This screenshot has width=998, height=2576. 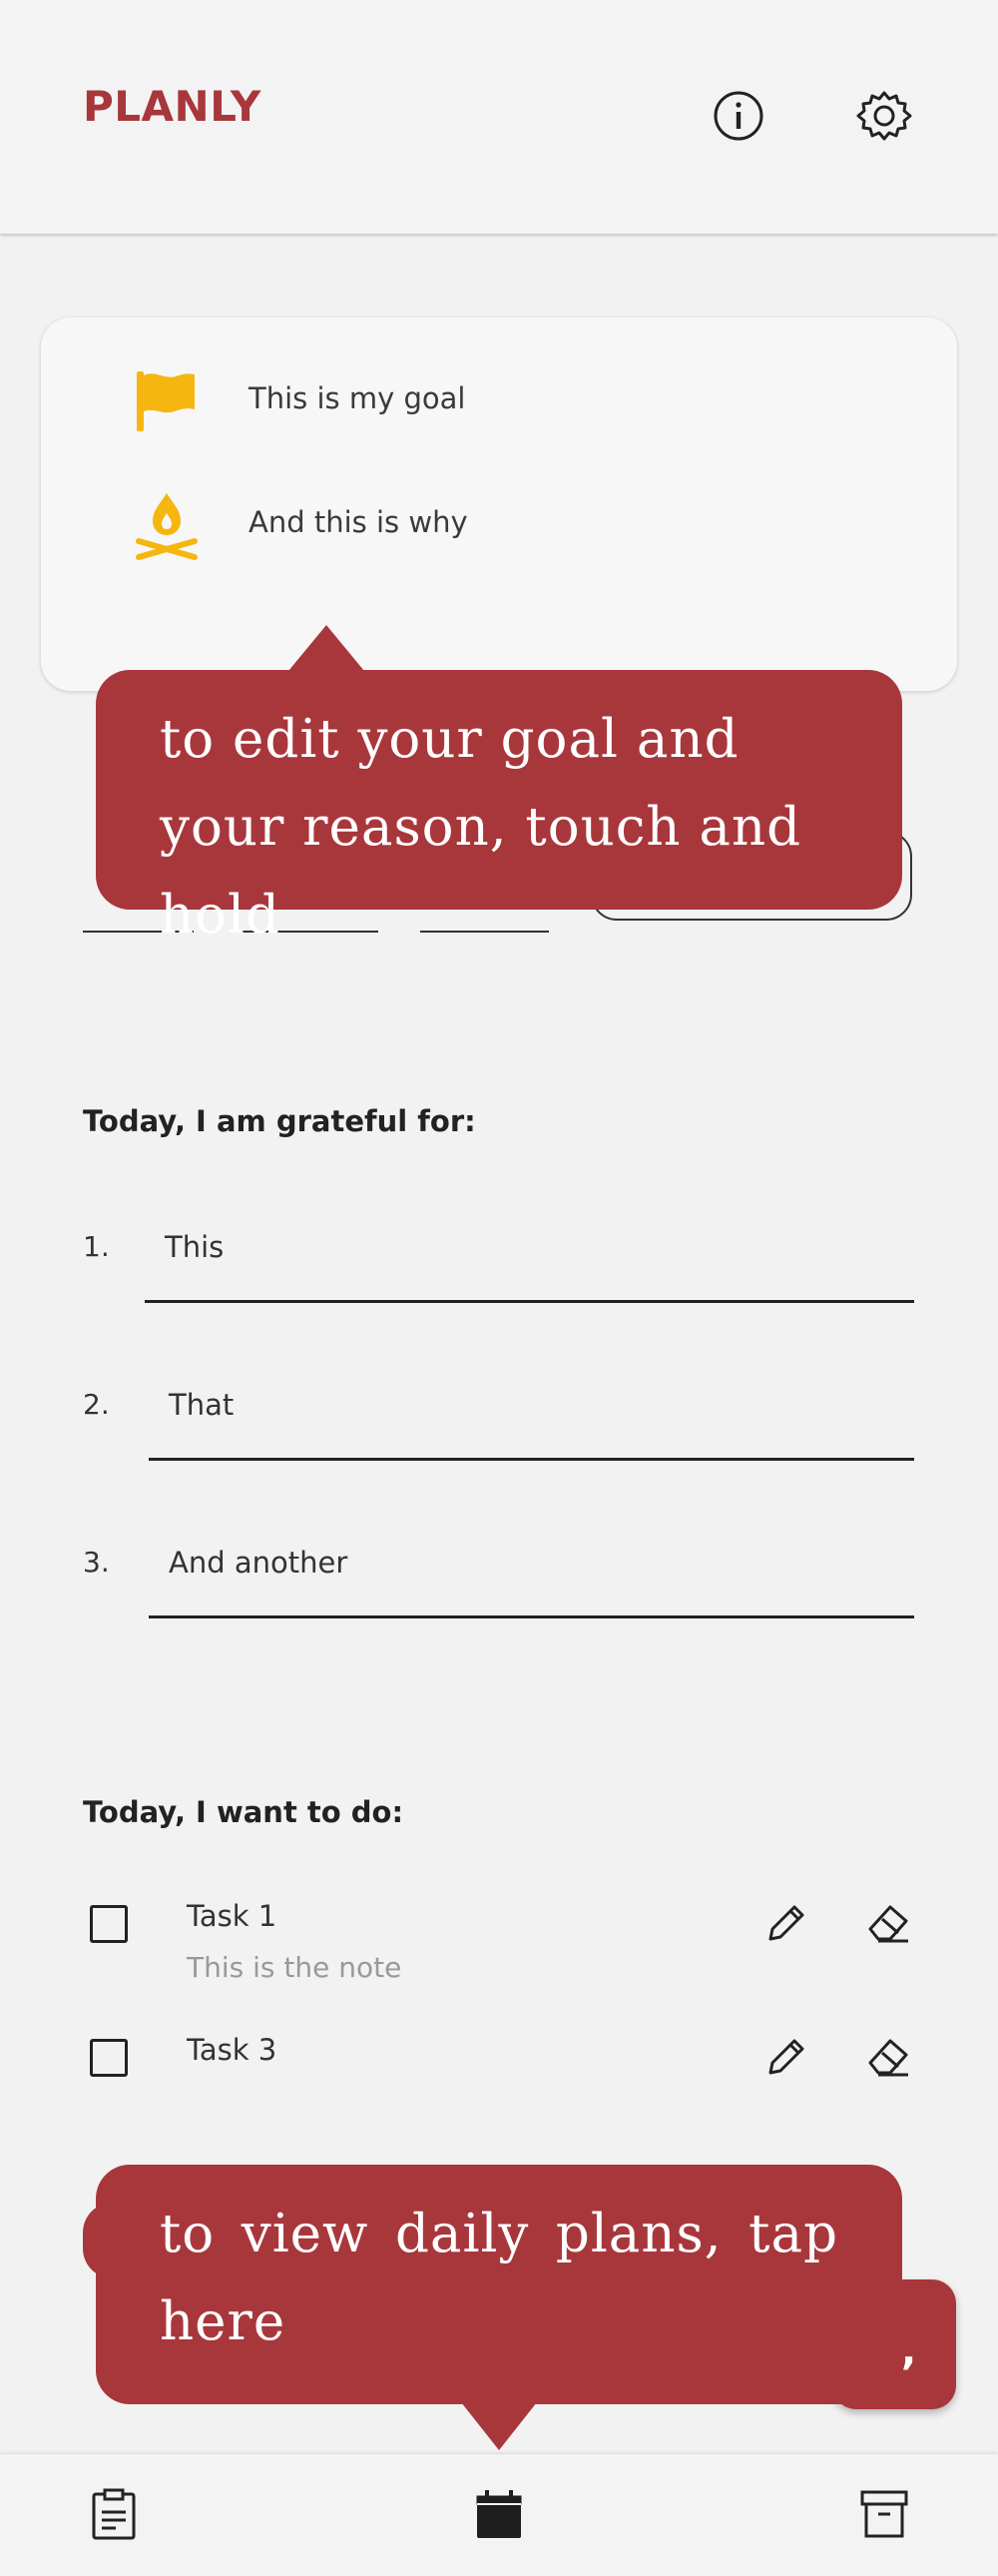 What do you see at coordinates (499, 1290) in the screenshot?
I see `gratitude-item: 1. This` at bounding box center [499, 1290].